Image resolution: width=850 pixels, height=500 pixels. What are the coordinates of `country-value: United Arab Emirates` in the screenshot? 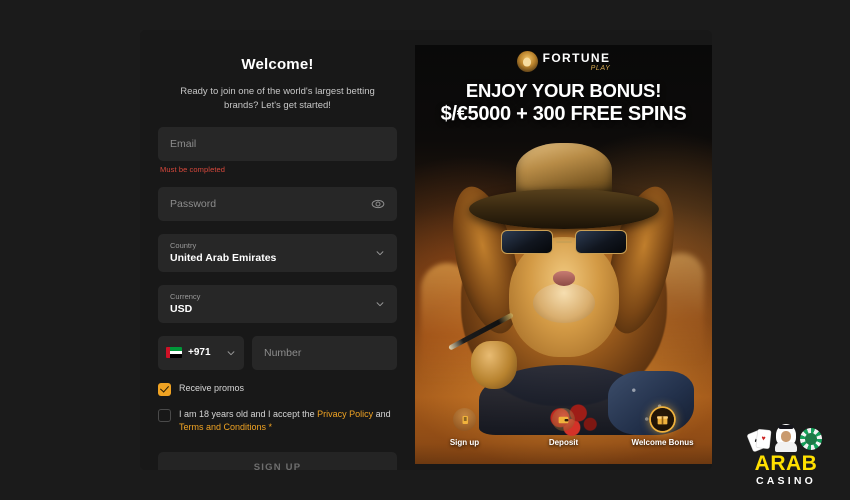 It's located at (223, 257).